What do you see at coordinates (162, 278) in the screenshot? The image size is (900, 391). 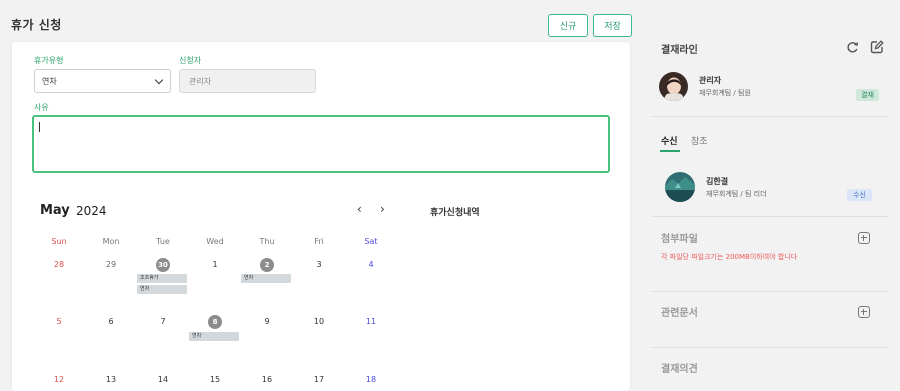 I see `calendar-event: 조조휴가` at bounding box center [162, 278].